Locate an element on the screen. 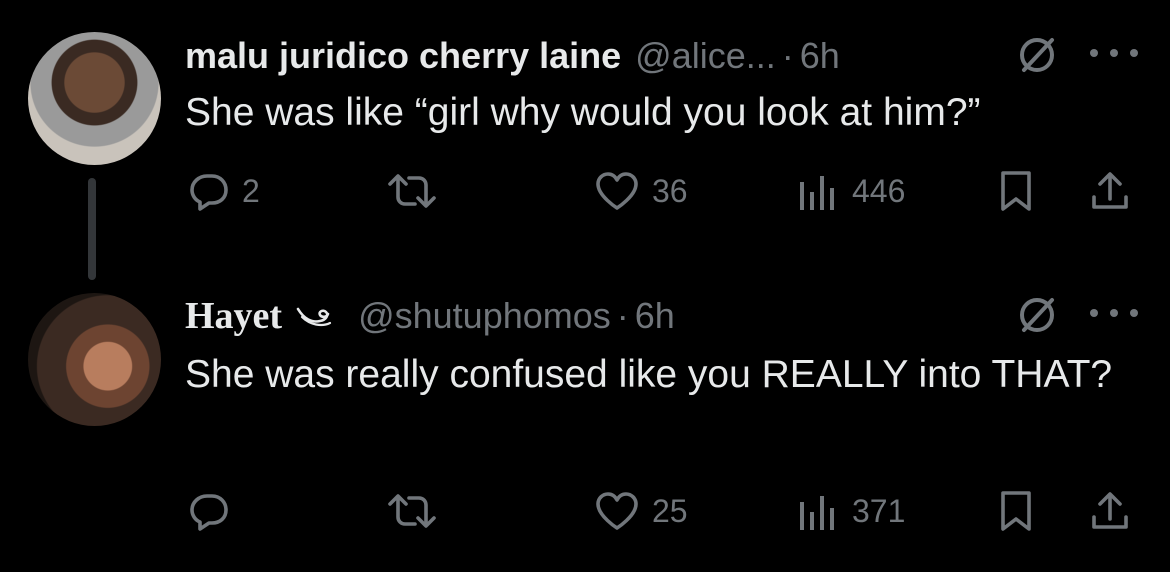 Image resolution: width=1170 pixels, height=572 pixels. like-count: 36 is located at coordinates (670, 190).